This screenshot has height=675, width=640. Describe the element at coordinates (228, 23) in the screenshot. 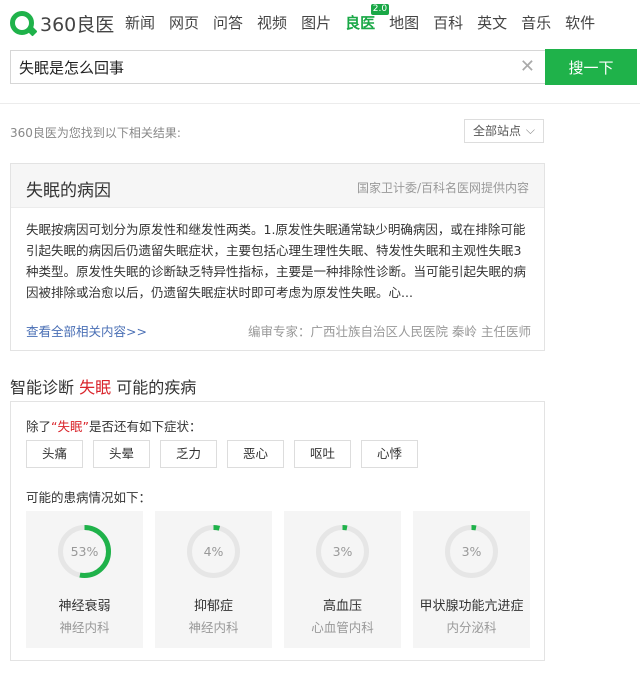

I see `nav-item-qa: 问答` at that location.